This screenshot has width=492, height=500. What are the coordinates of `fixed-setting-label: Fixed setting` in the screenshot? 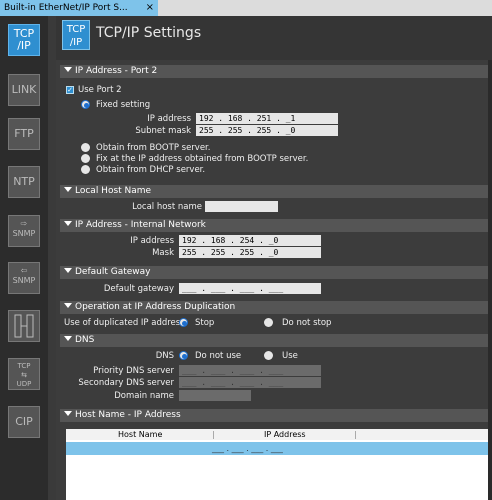 It's located at (123, 105).